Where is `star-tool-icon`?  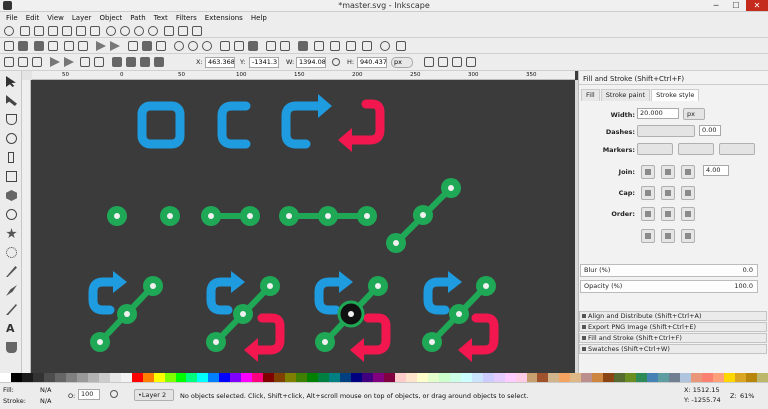
star-tool-icon is located at coordinates (11, 233).